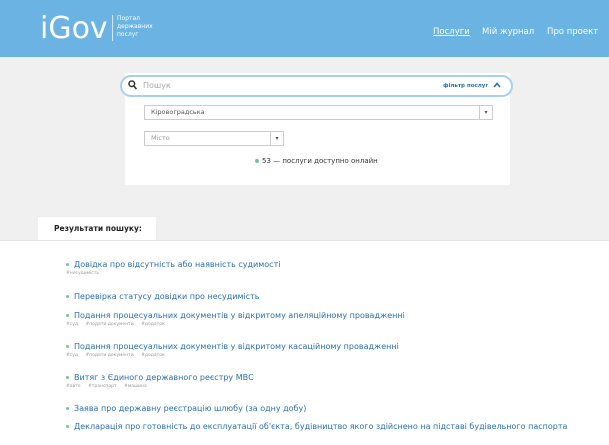  I want to click on nav-link-services: Послуги, so click(451, 32).